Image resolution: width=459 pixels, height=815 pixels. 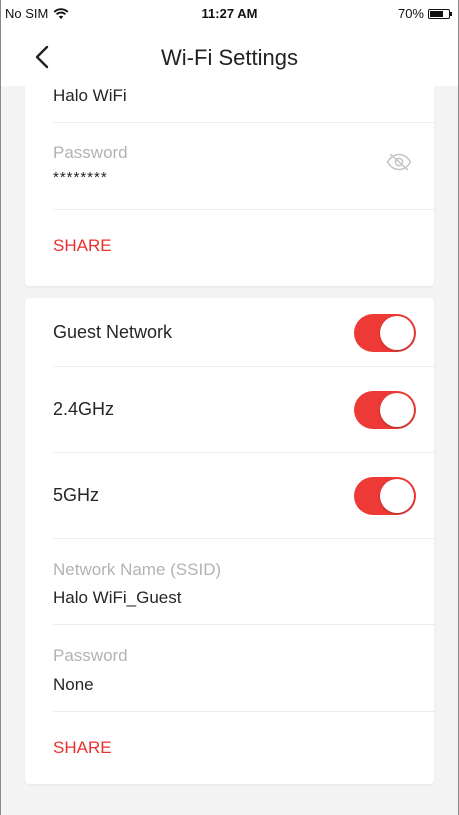 I want to click on battery-percent: 70%, so click(x=410, y=13).